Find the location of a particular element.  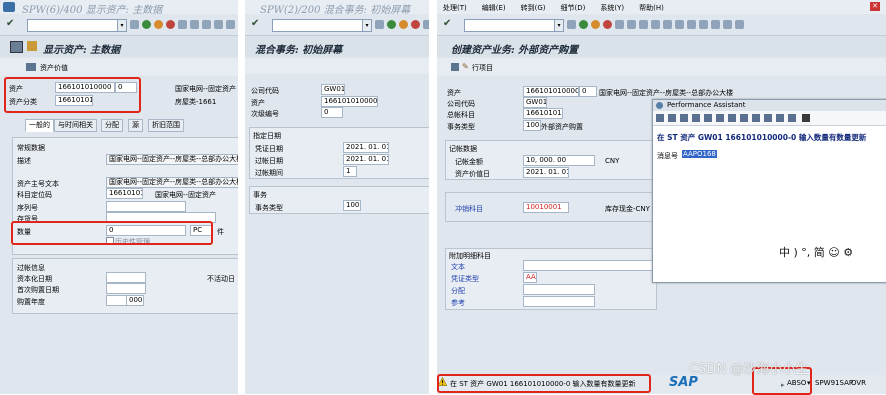

tab-time-dependent: 与时间相关 is located at coordinates (75, 125).